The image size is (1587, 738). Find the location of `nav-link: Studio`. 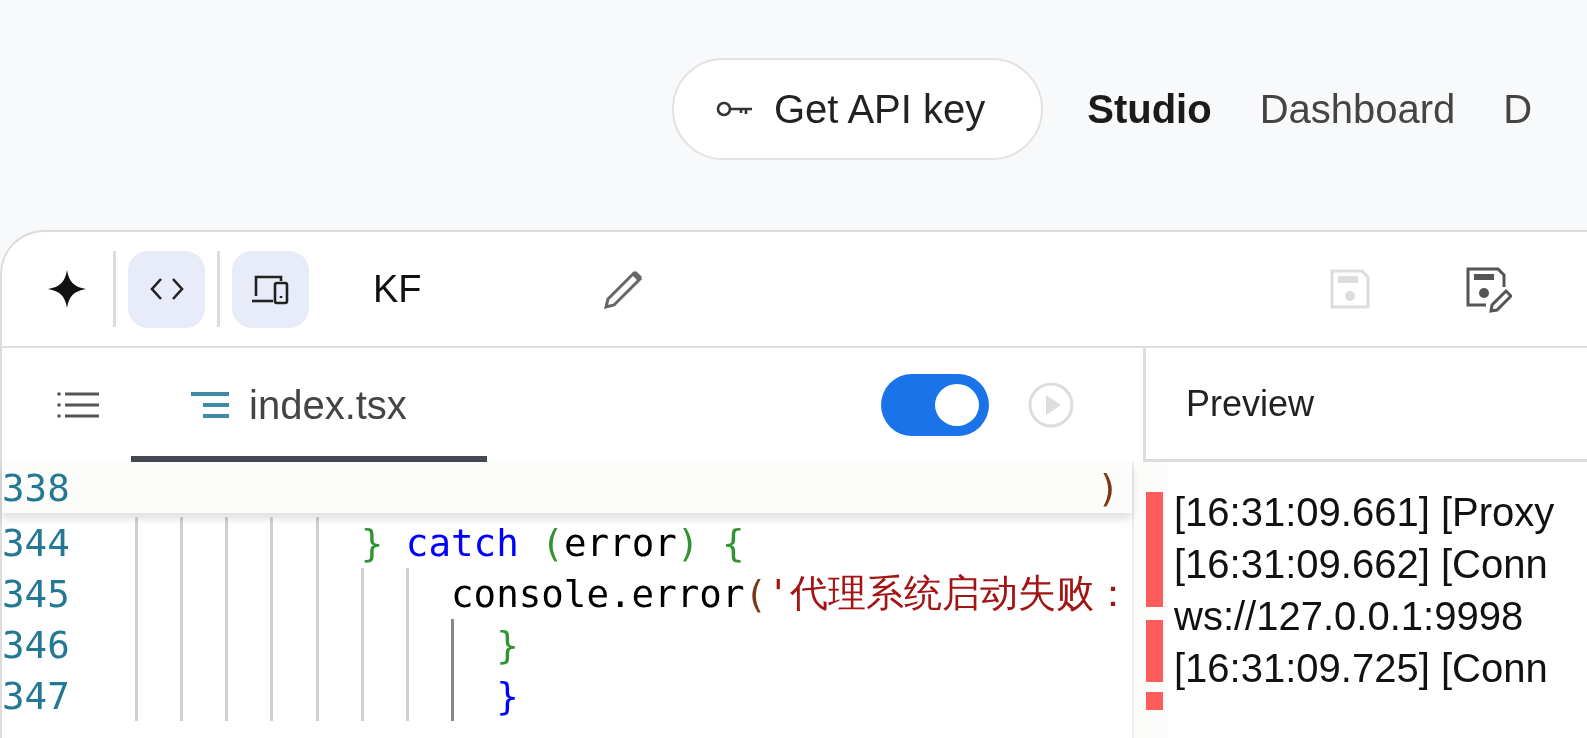

nav-link: Studio is located at coordinates (1149, 109).